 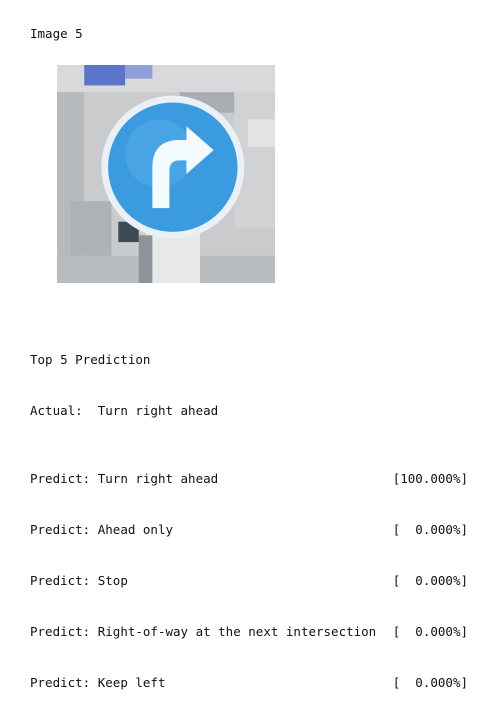 What do you see at coordinates (249, 580) in the screenshot?
I see `prediction-row: Predict: Stop [ 0.000%]` at bounding box center [249, 580].